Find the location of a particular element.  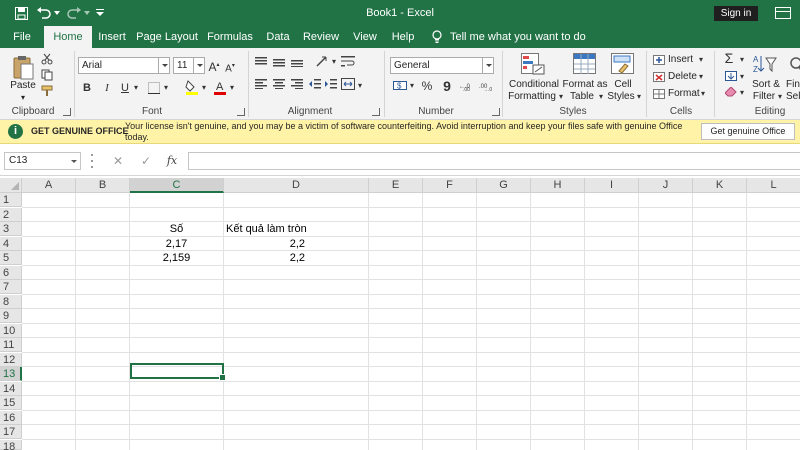

row-header-1: 1 is located at coordinates (11, 200).